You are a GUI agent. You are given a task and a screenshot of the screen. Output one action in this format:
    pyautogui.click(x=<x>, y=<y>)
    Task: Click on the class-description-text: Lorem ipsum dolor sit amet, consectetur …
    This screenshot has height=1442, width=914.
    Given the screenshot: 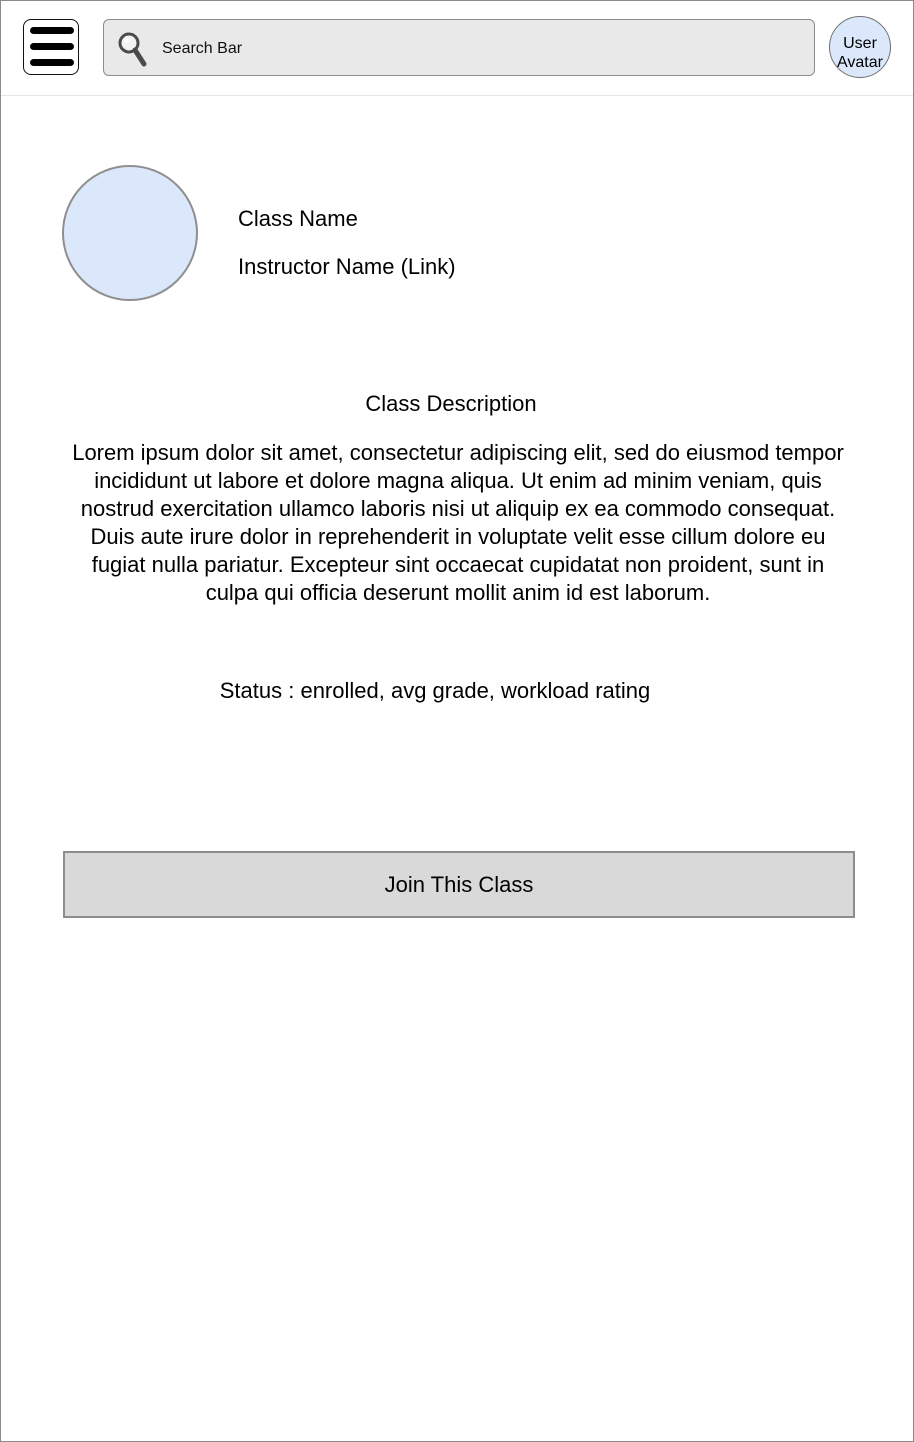 What is the action you would take?
    pyautogui.click(x=458, y=522)
    